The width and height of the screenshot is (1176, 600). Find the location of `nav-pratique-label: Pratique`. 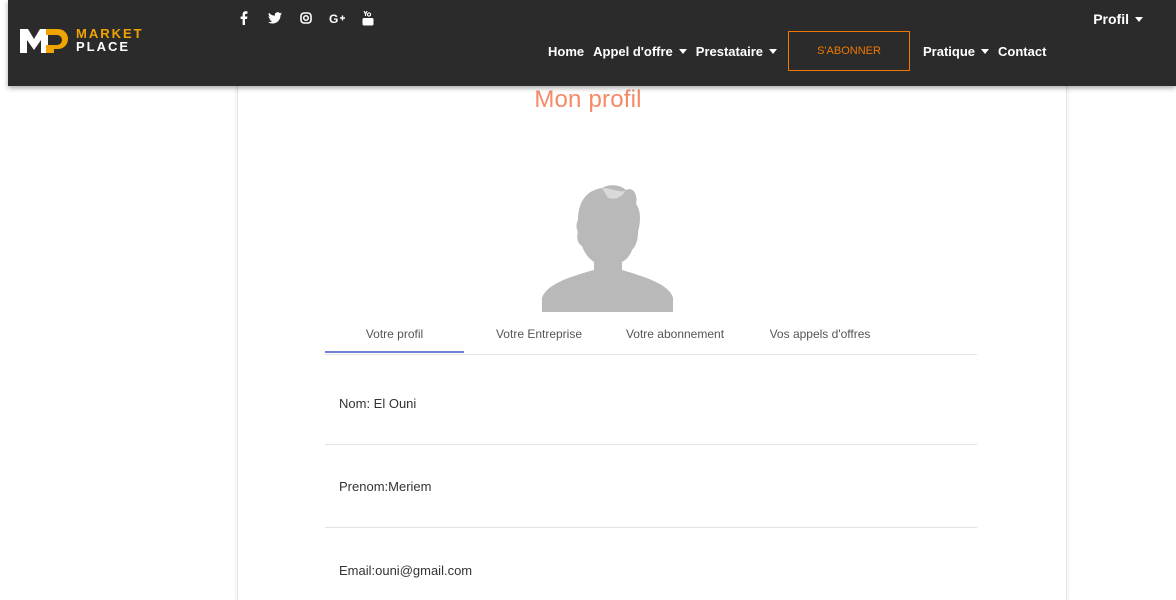

nav-pratique-label: Pratique is located at coordinates (949, 51).